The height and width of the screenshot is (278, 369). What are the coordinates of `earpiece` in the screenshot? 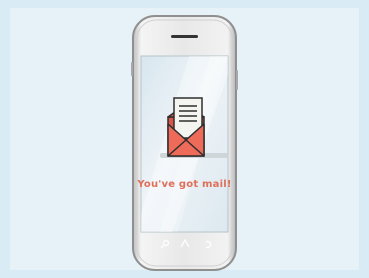 It's located at (184, 36).